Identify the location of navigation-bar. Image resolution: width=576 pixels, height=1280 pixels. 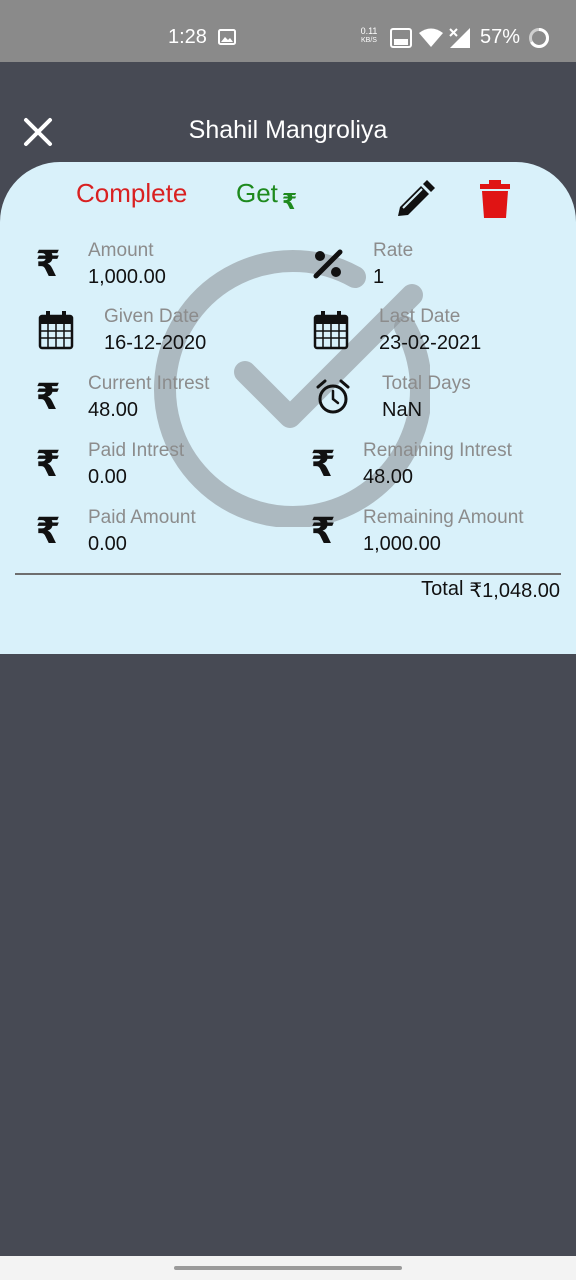
(288, 1268).